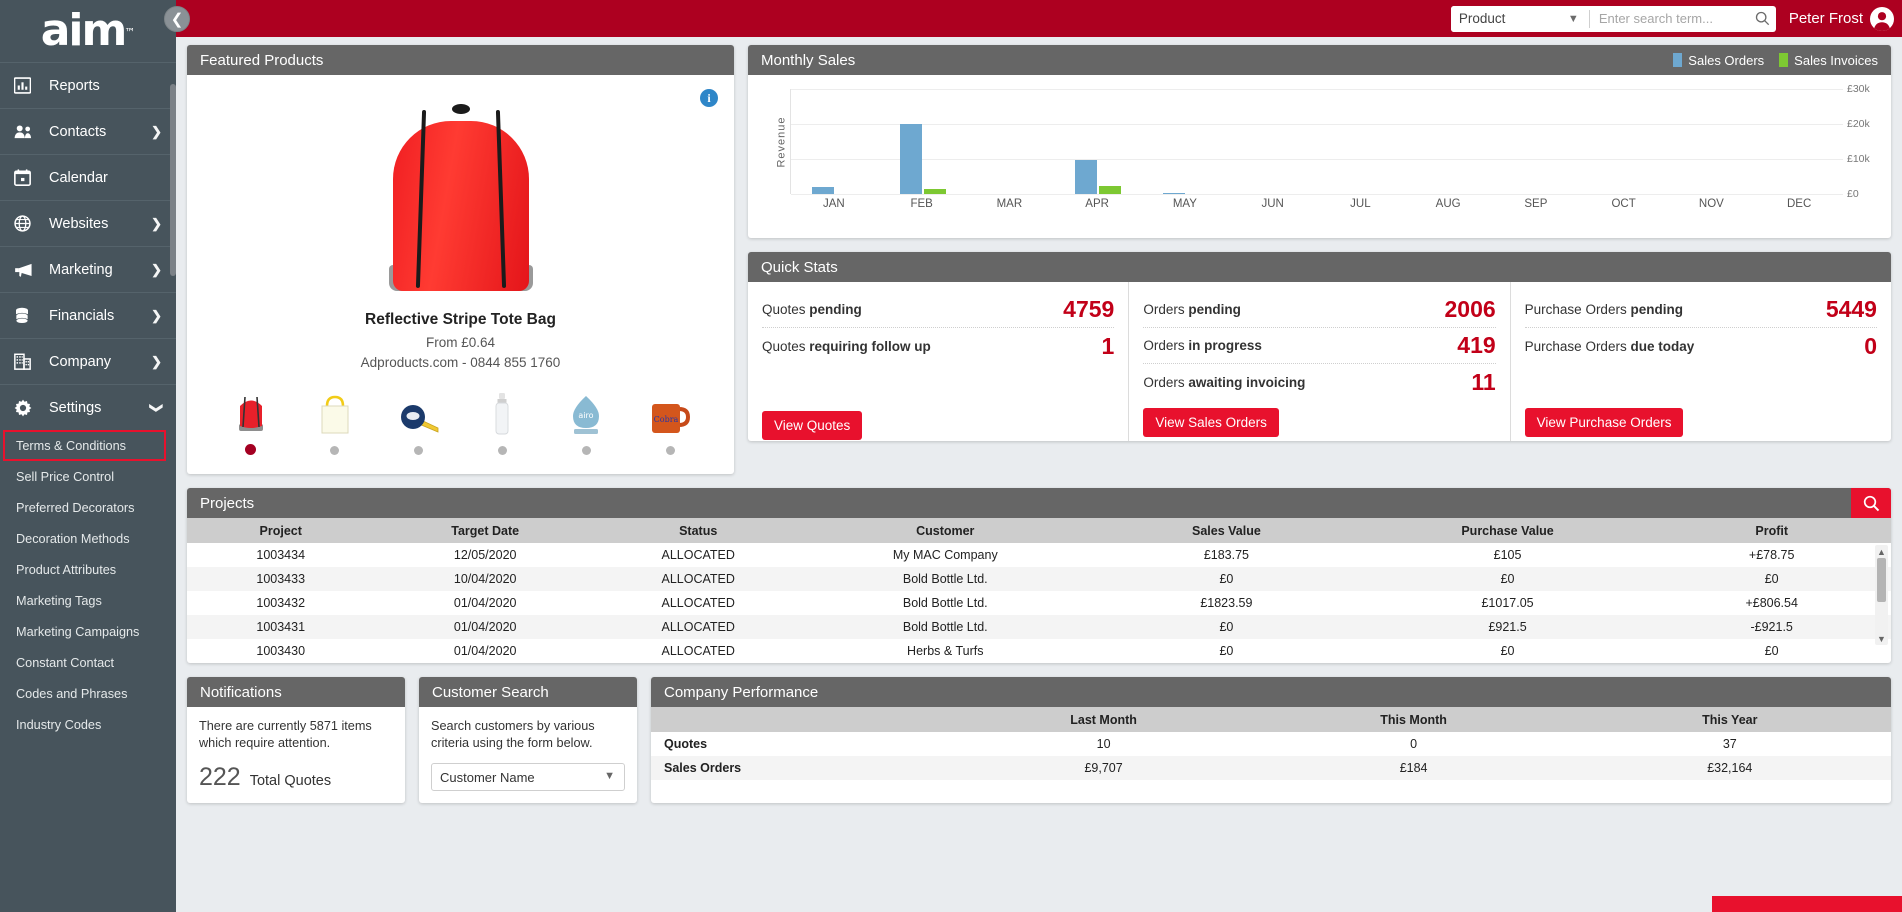 This screenshot has height=912, width=1902. Describe the element at coordinates (296, 777) in the screenshot. I see `notifications-stat: 222 Total Quotes` at that location.